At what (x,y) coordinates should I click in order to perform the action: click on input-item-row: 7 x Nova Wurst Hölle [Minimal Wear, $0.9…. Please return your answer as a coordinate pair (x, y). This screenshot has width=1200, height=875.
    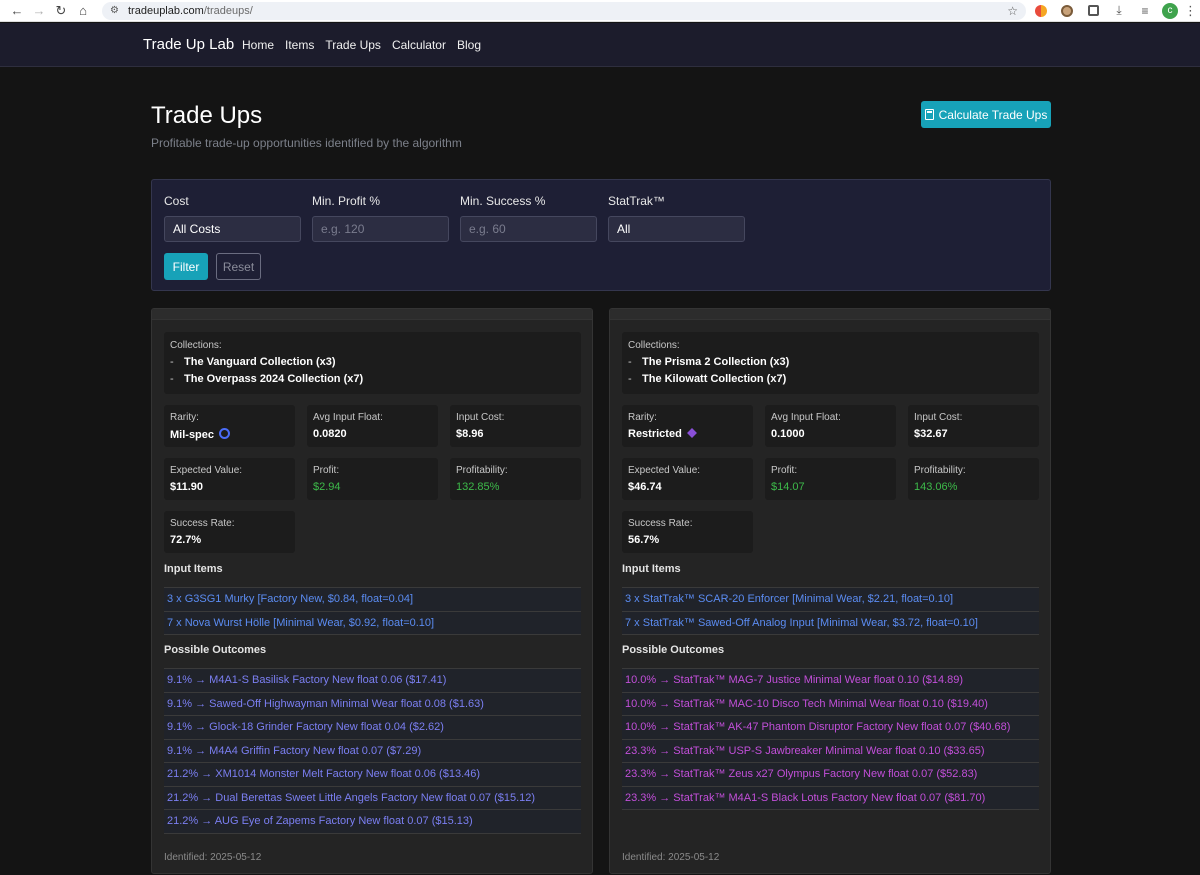
    Looking at the image, I should click on (372, 623).